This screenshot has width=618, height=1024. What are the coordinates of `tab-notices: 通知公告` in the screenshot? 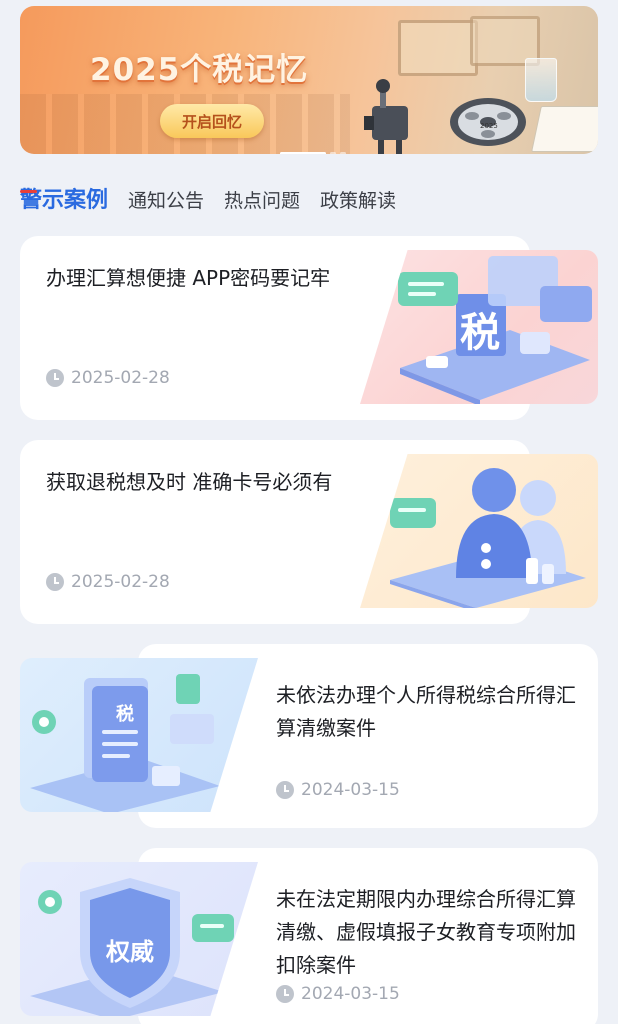 It's located at (166, 201).